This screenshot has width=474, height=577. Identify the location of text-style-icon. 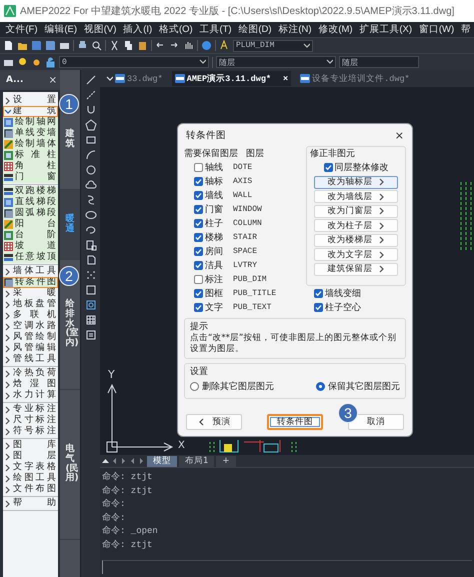
(224, 45).